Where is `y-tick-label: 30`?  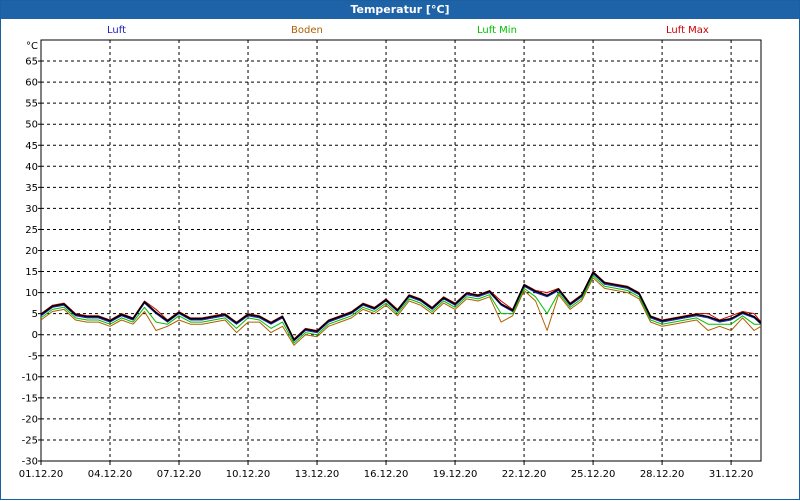
y-tick-label: 30 is located at coordinates (31, 209).